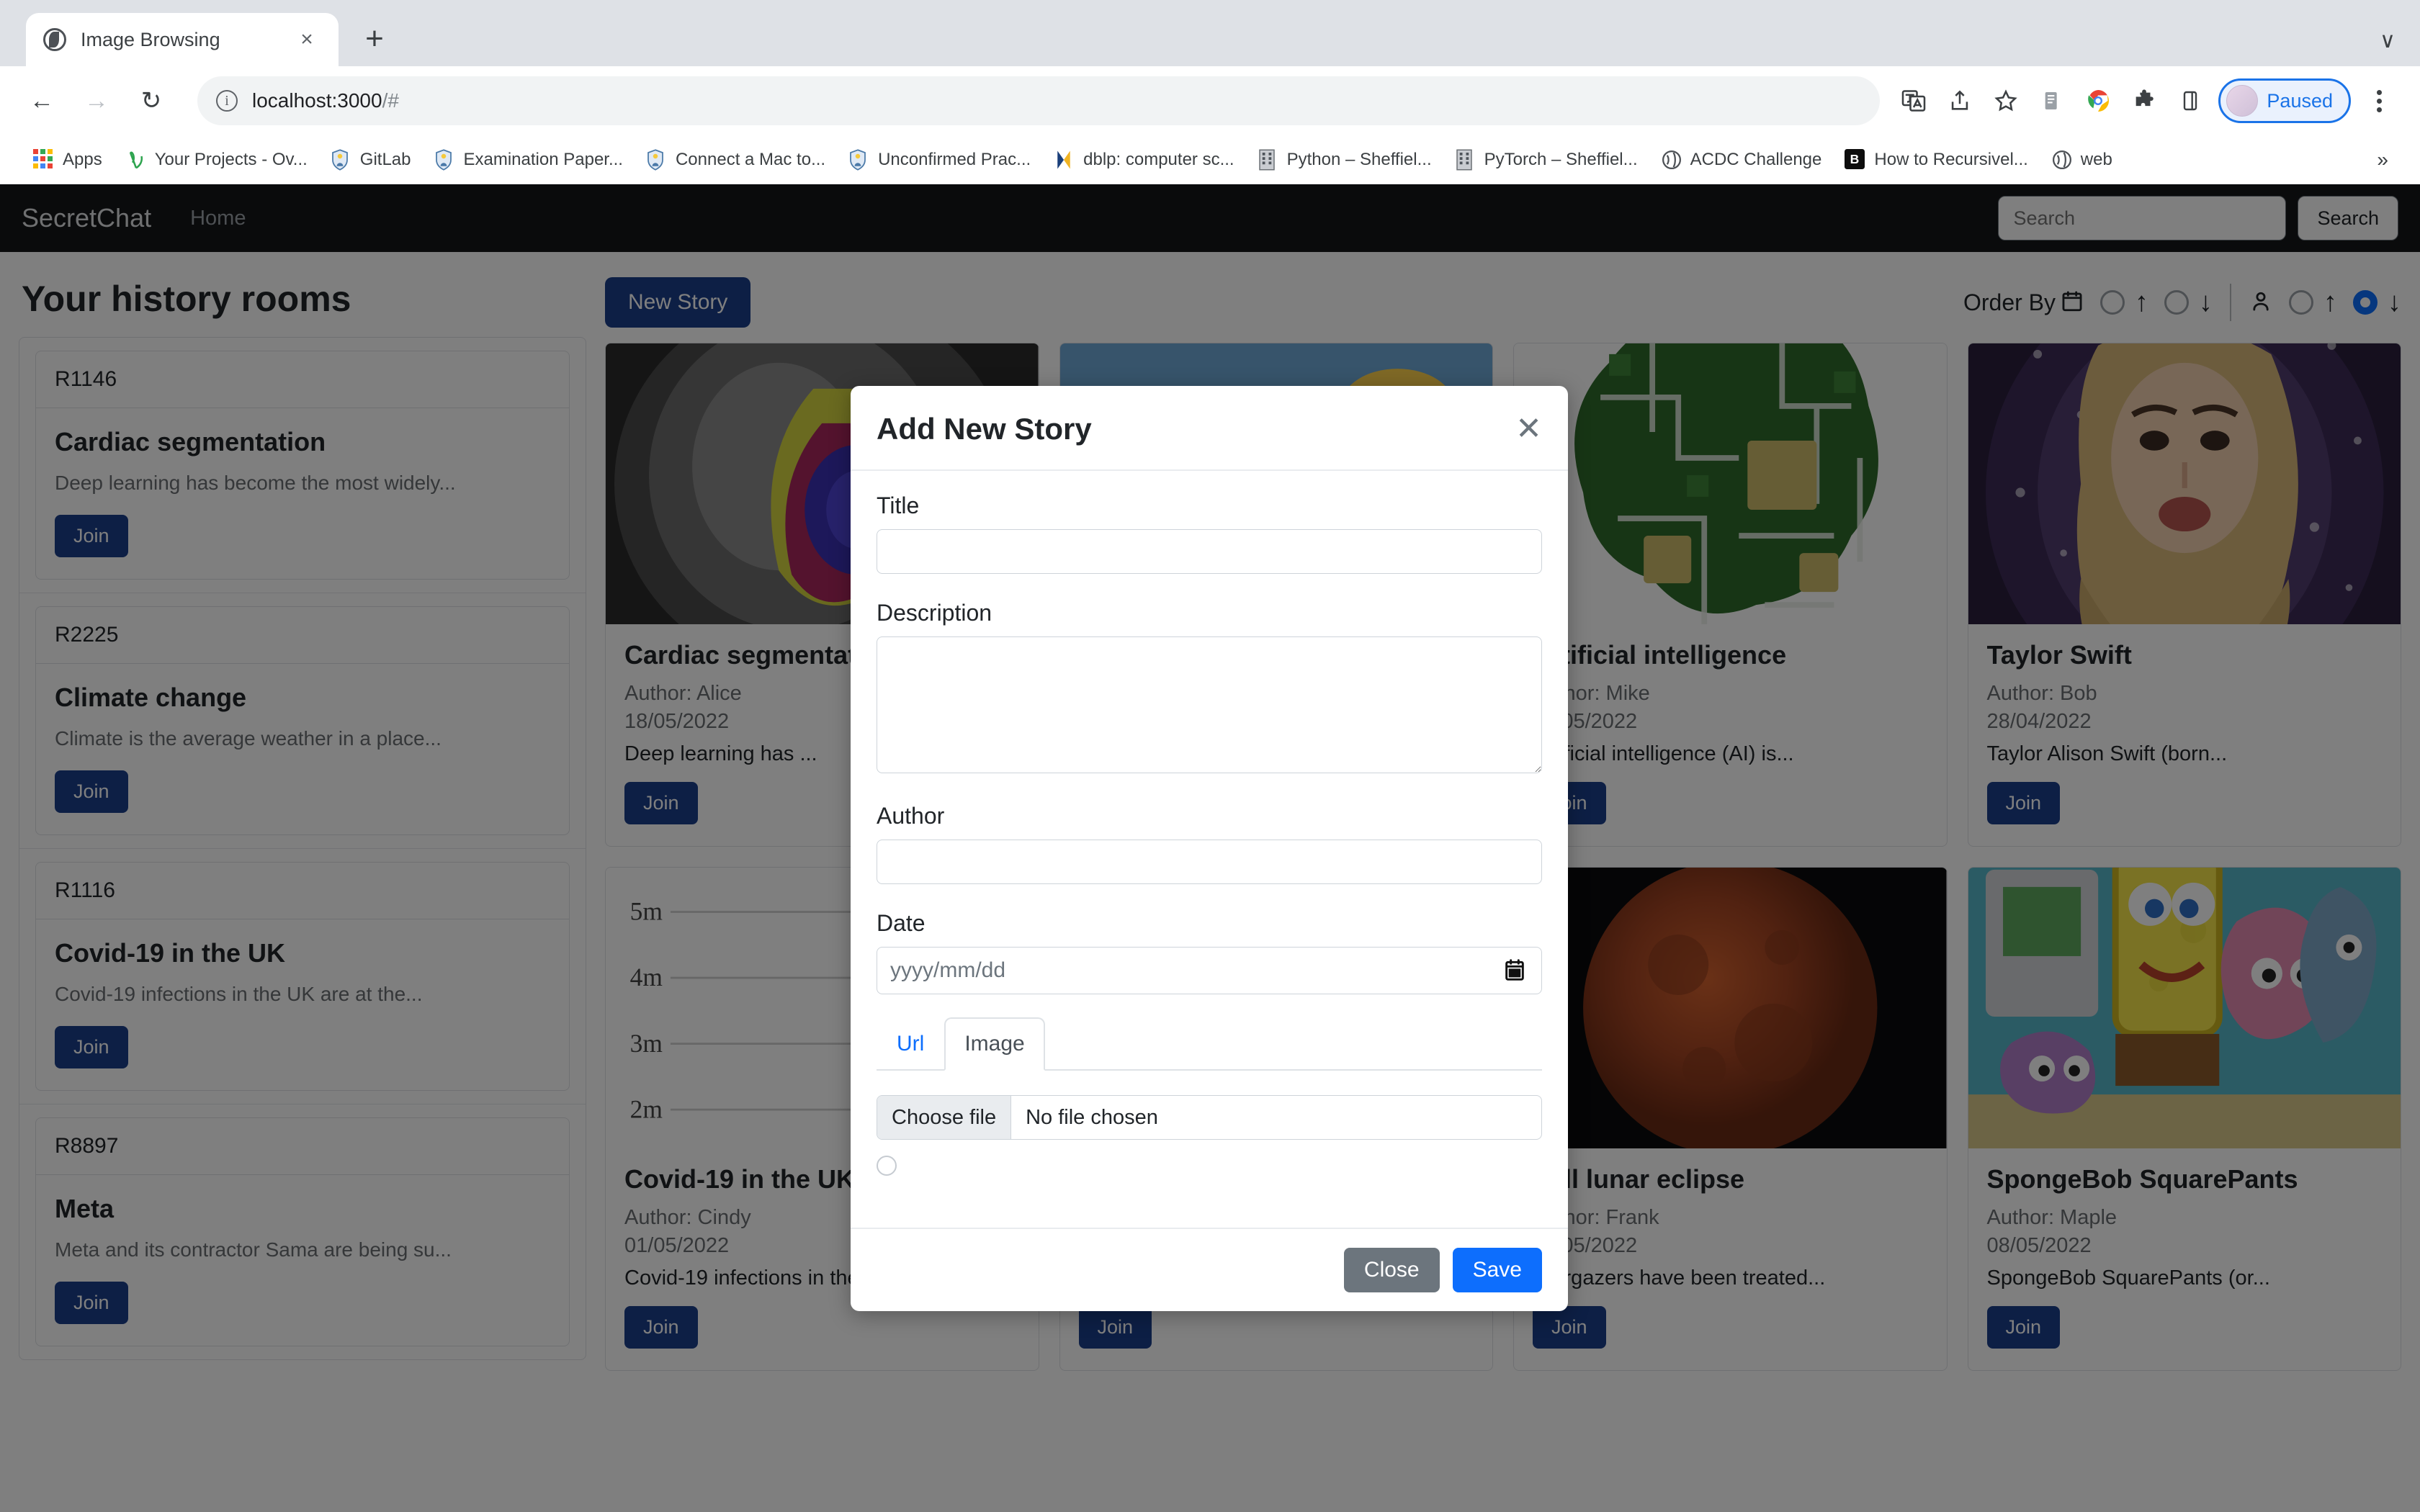 This screenshot has width=2420, height=1512. What do you see at coordinates (934, 613) in the screenshot?
I see `description-label: Description` at bounding box center [934, 613].